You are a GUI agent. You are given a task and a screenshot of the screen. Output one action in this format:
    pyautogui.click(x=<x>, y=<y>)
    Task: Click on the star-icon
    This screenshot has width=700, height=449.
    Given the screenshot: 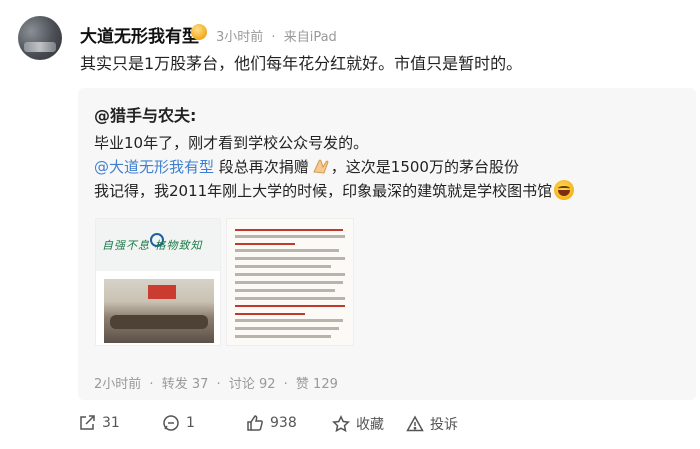 What is the action you would take?
    pyautogui.click(x=341, y=424)
    